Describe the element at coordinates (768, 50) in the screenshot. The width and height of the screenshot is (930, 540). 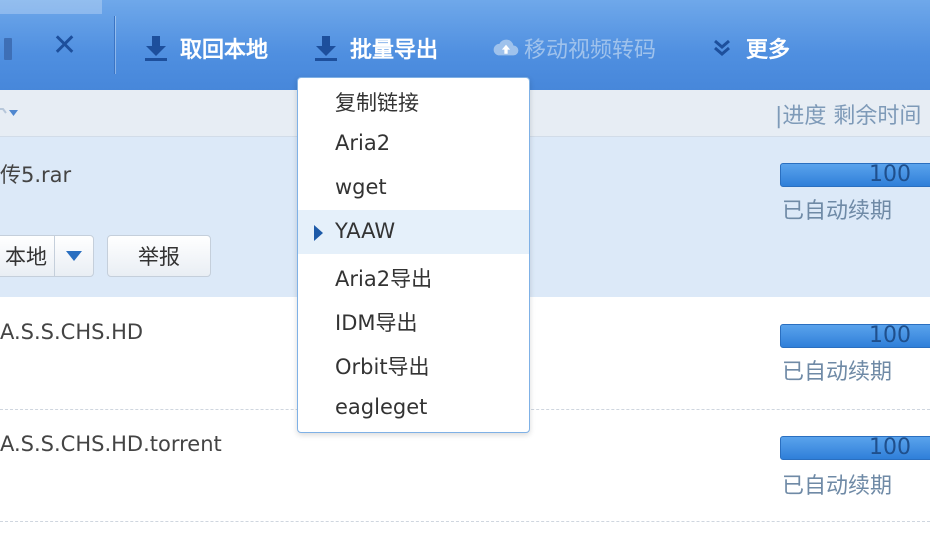
I see `more-label: 更多` at that location.